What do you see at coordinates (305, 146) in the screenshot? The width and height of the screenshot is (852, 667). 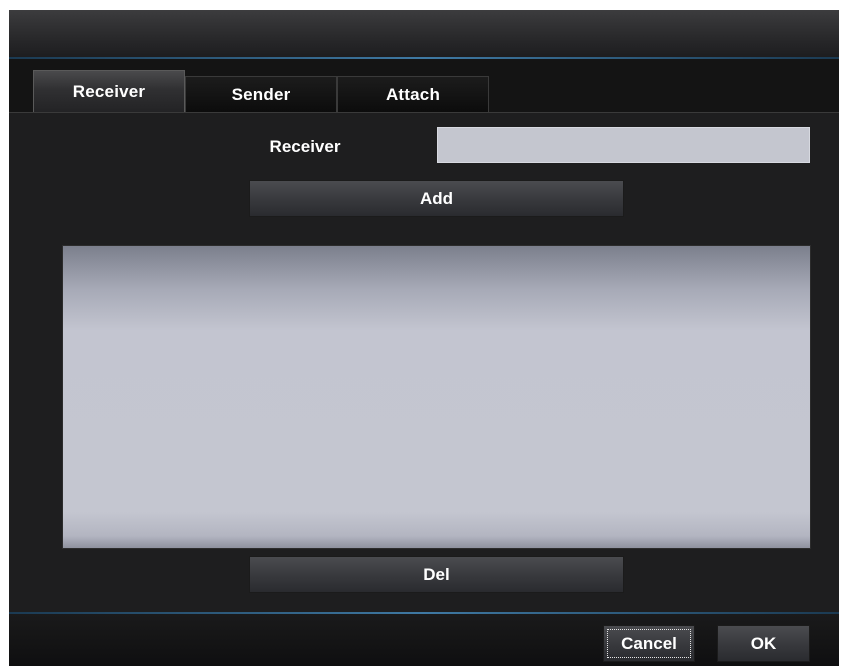 I see `receiver-label: Receiver` at bounding box center [305, 146].